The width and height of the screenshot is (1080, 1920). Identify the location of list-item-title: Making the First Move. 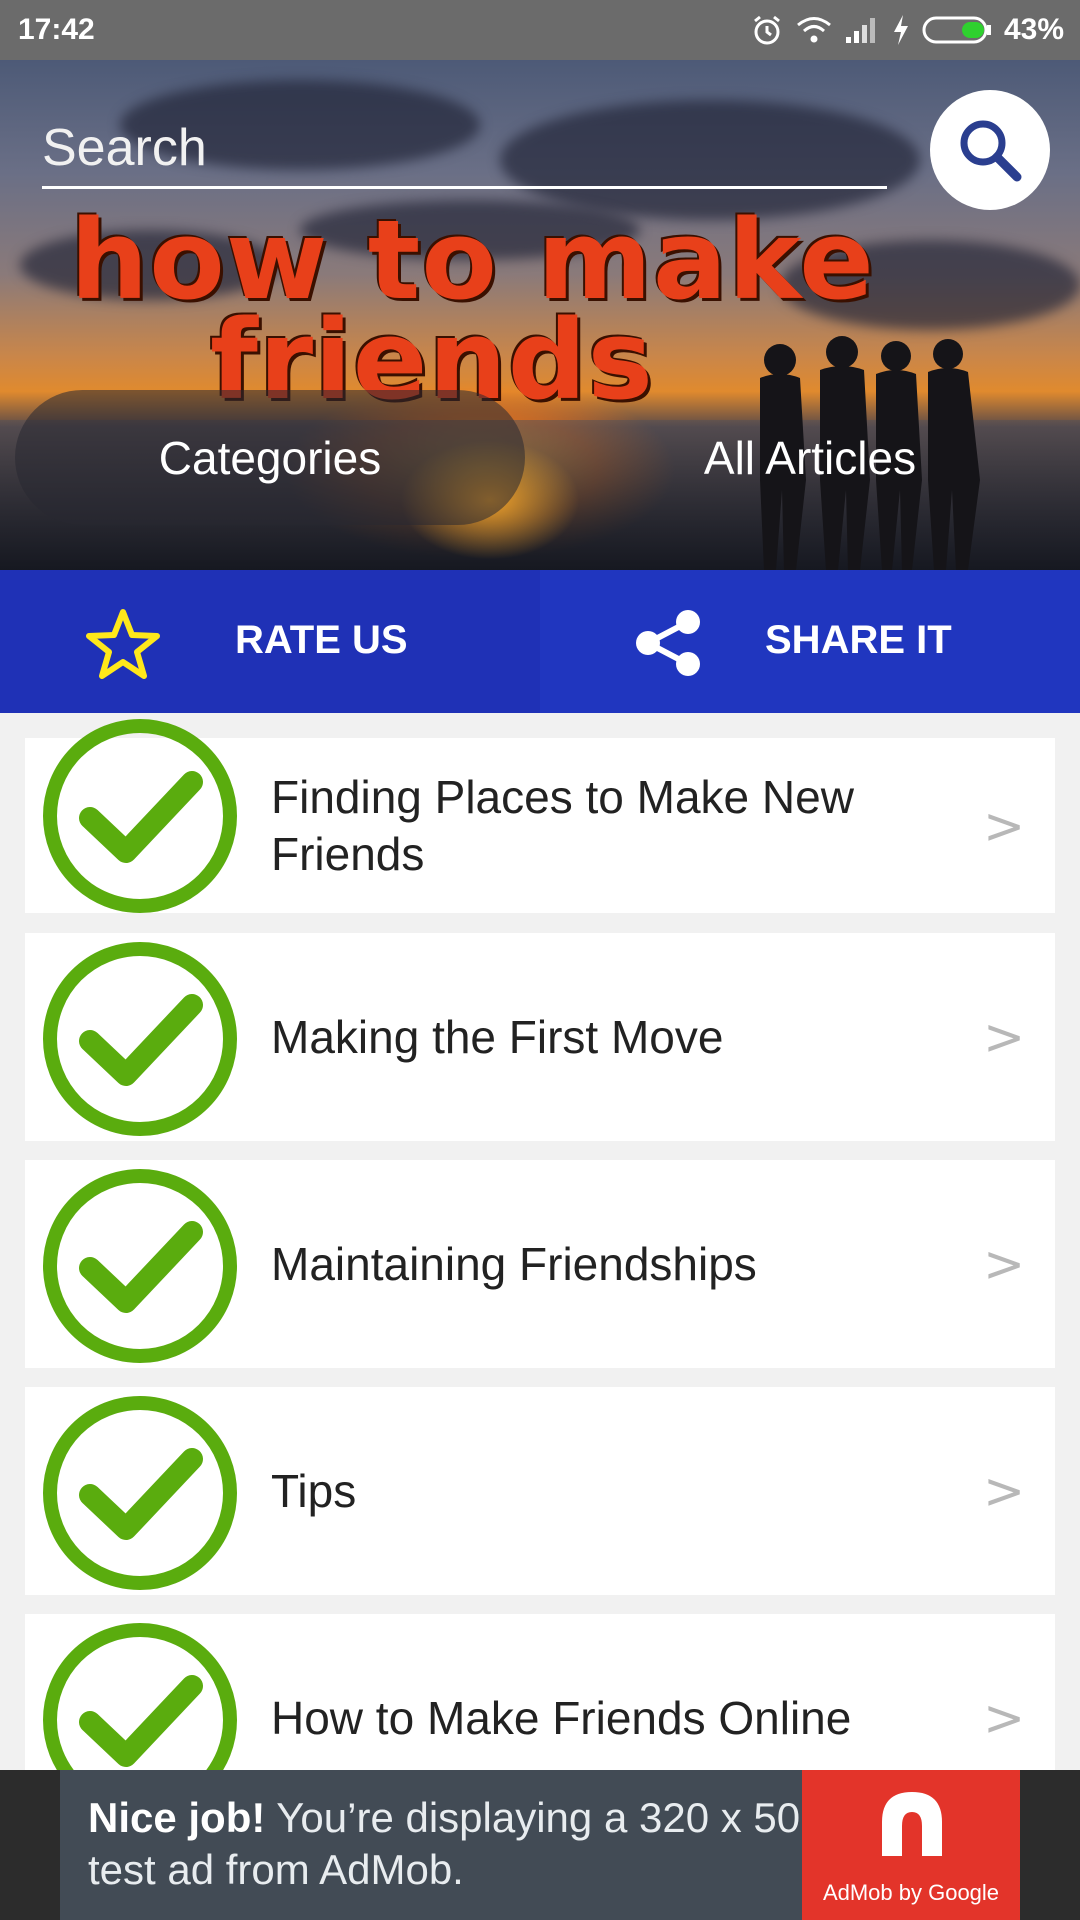
(497, 1036).